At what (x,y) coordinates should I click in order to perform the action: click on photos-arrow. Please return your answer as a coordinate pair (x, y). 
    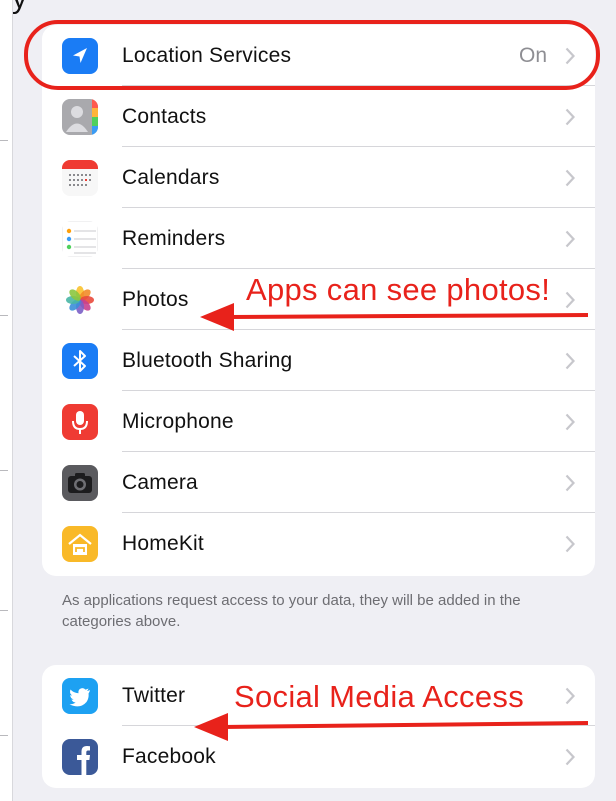
    Looking at the image, I should click on (394, 317).